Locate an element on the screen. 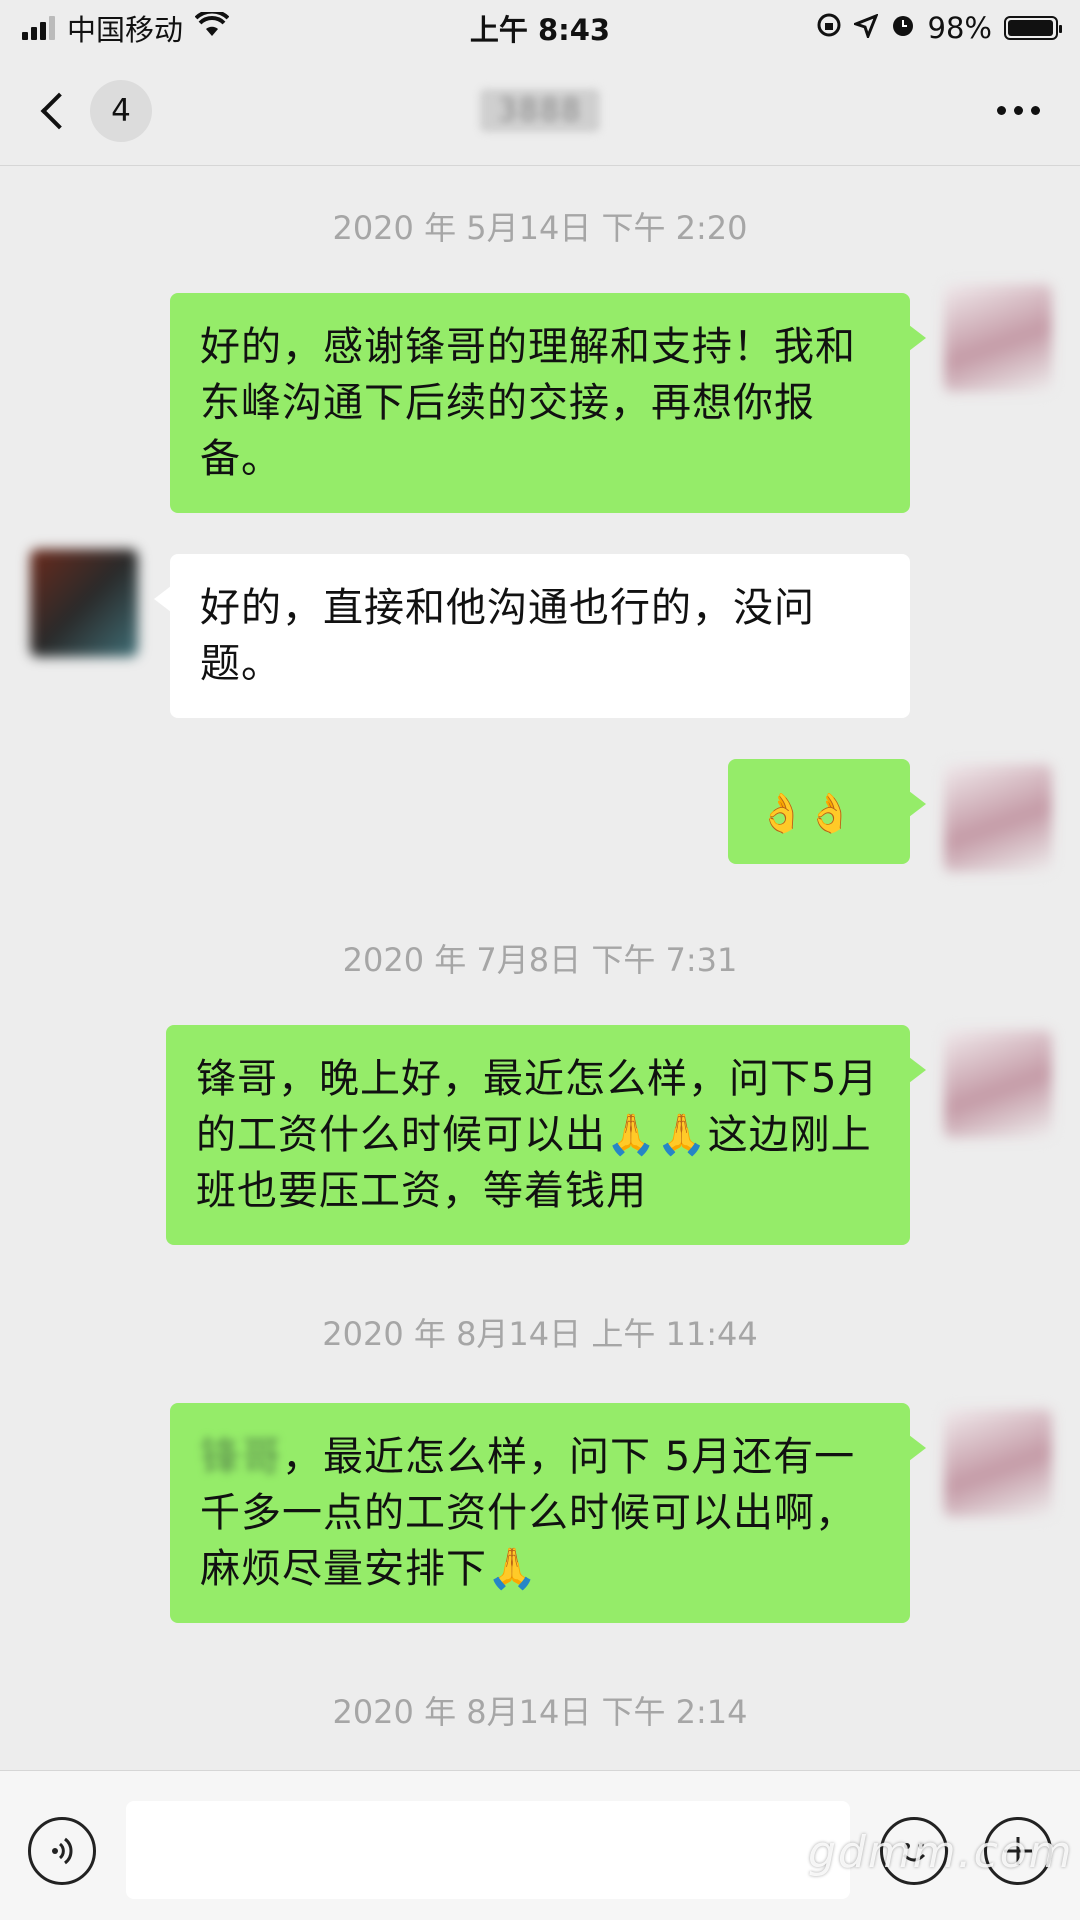 Image resolution: width=1080 pixels, height=1920 pixels. timestamp: 2020 年 5月14日 下午 2:20 is located at coordinates (540, 228).